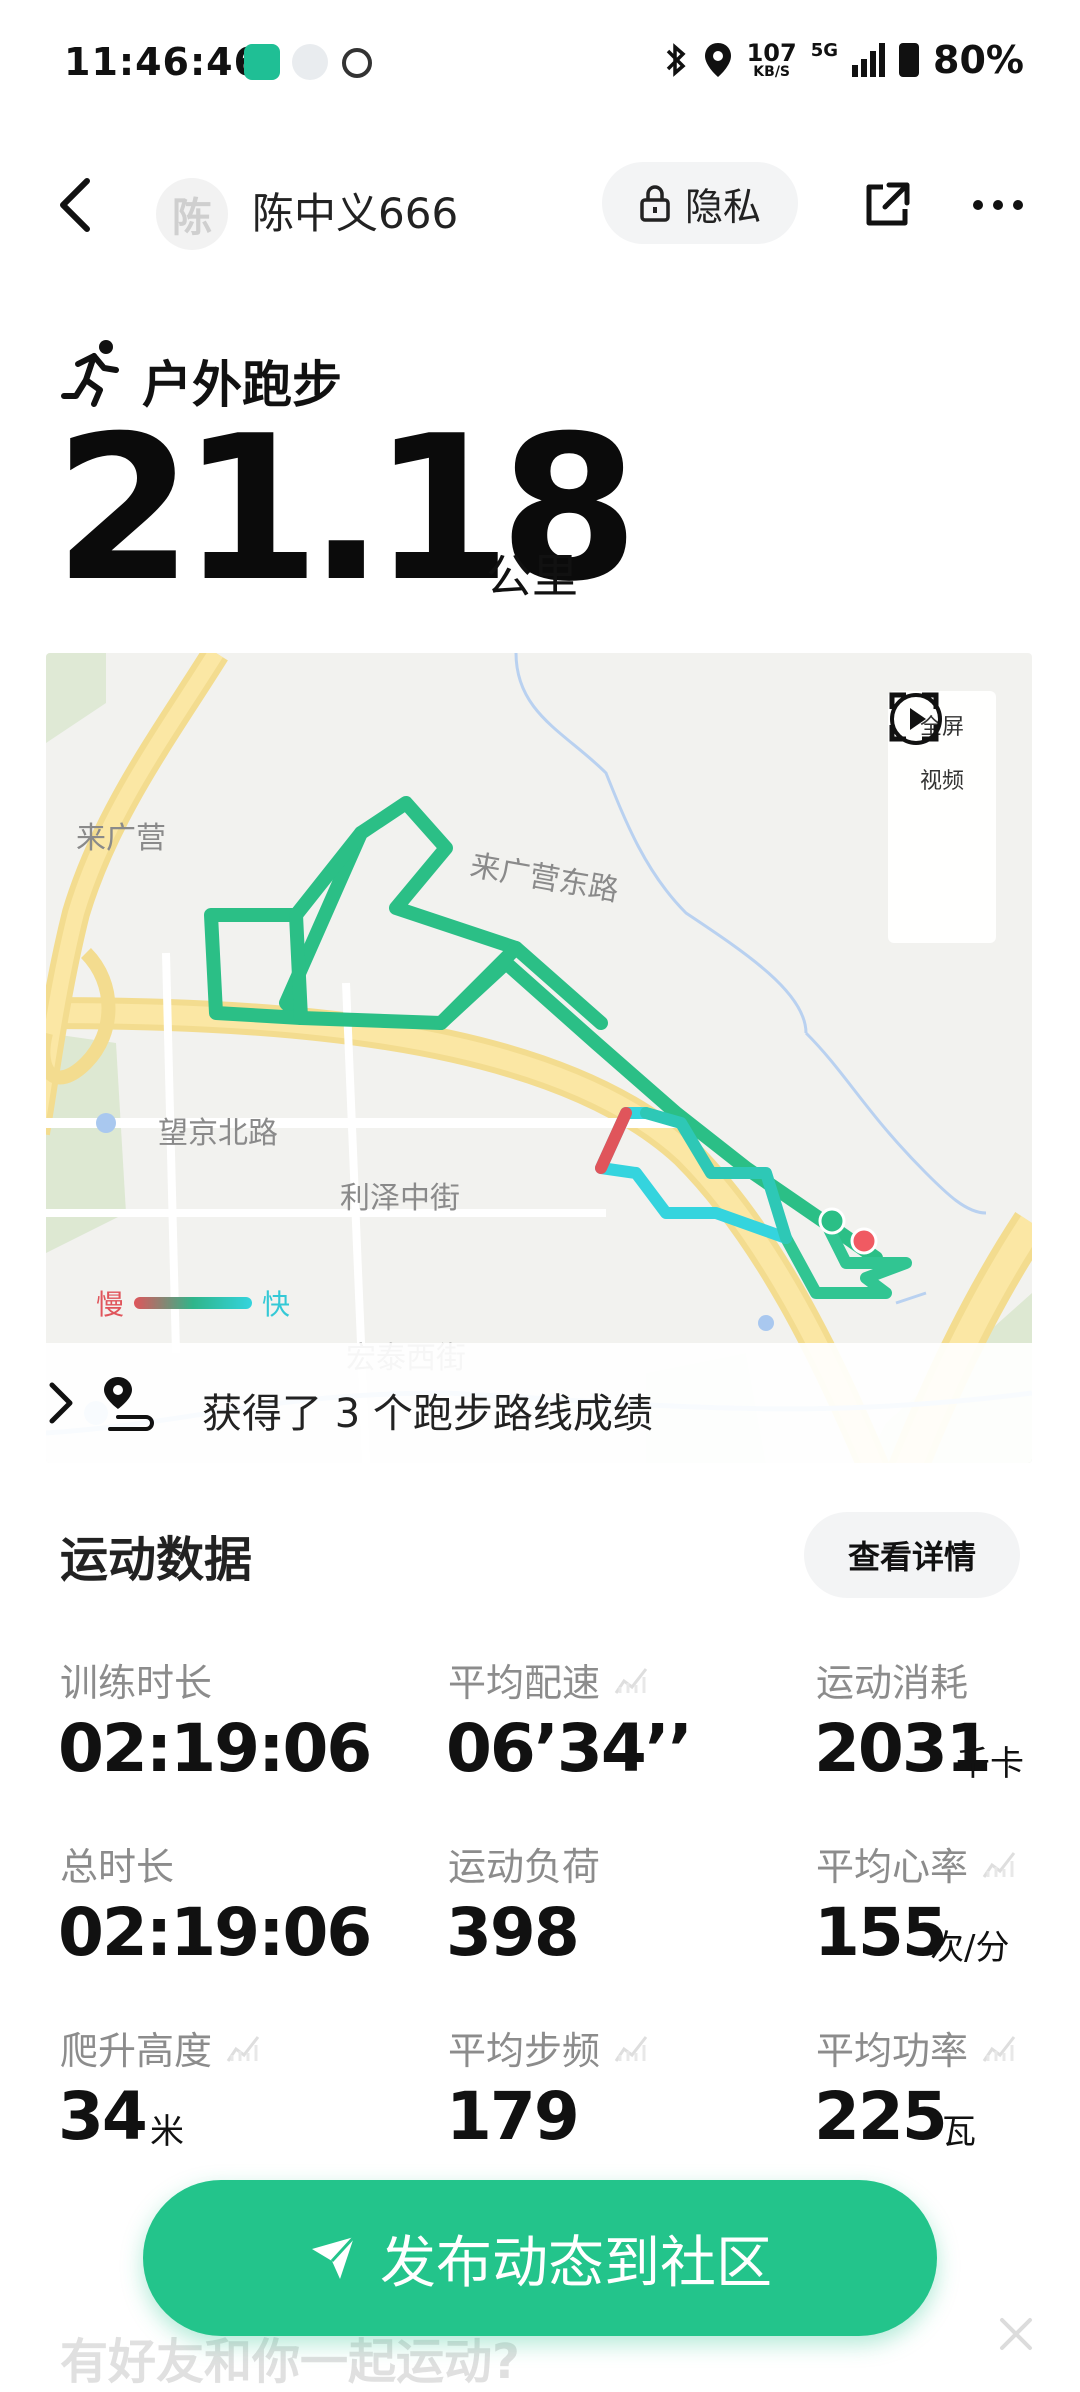 The height and width of the screenshot is (2392, 1080). I want to click on speed-slow-label: 慢, so click(110, 1304).